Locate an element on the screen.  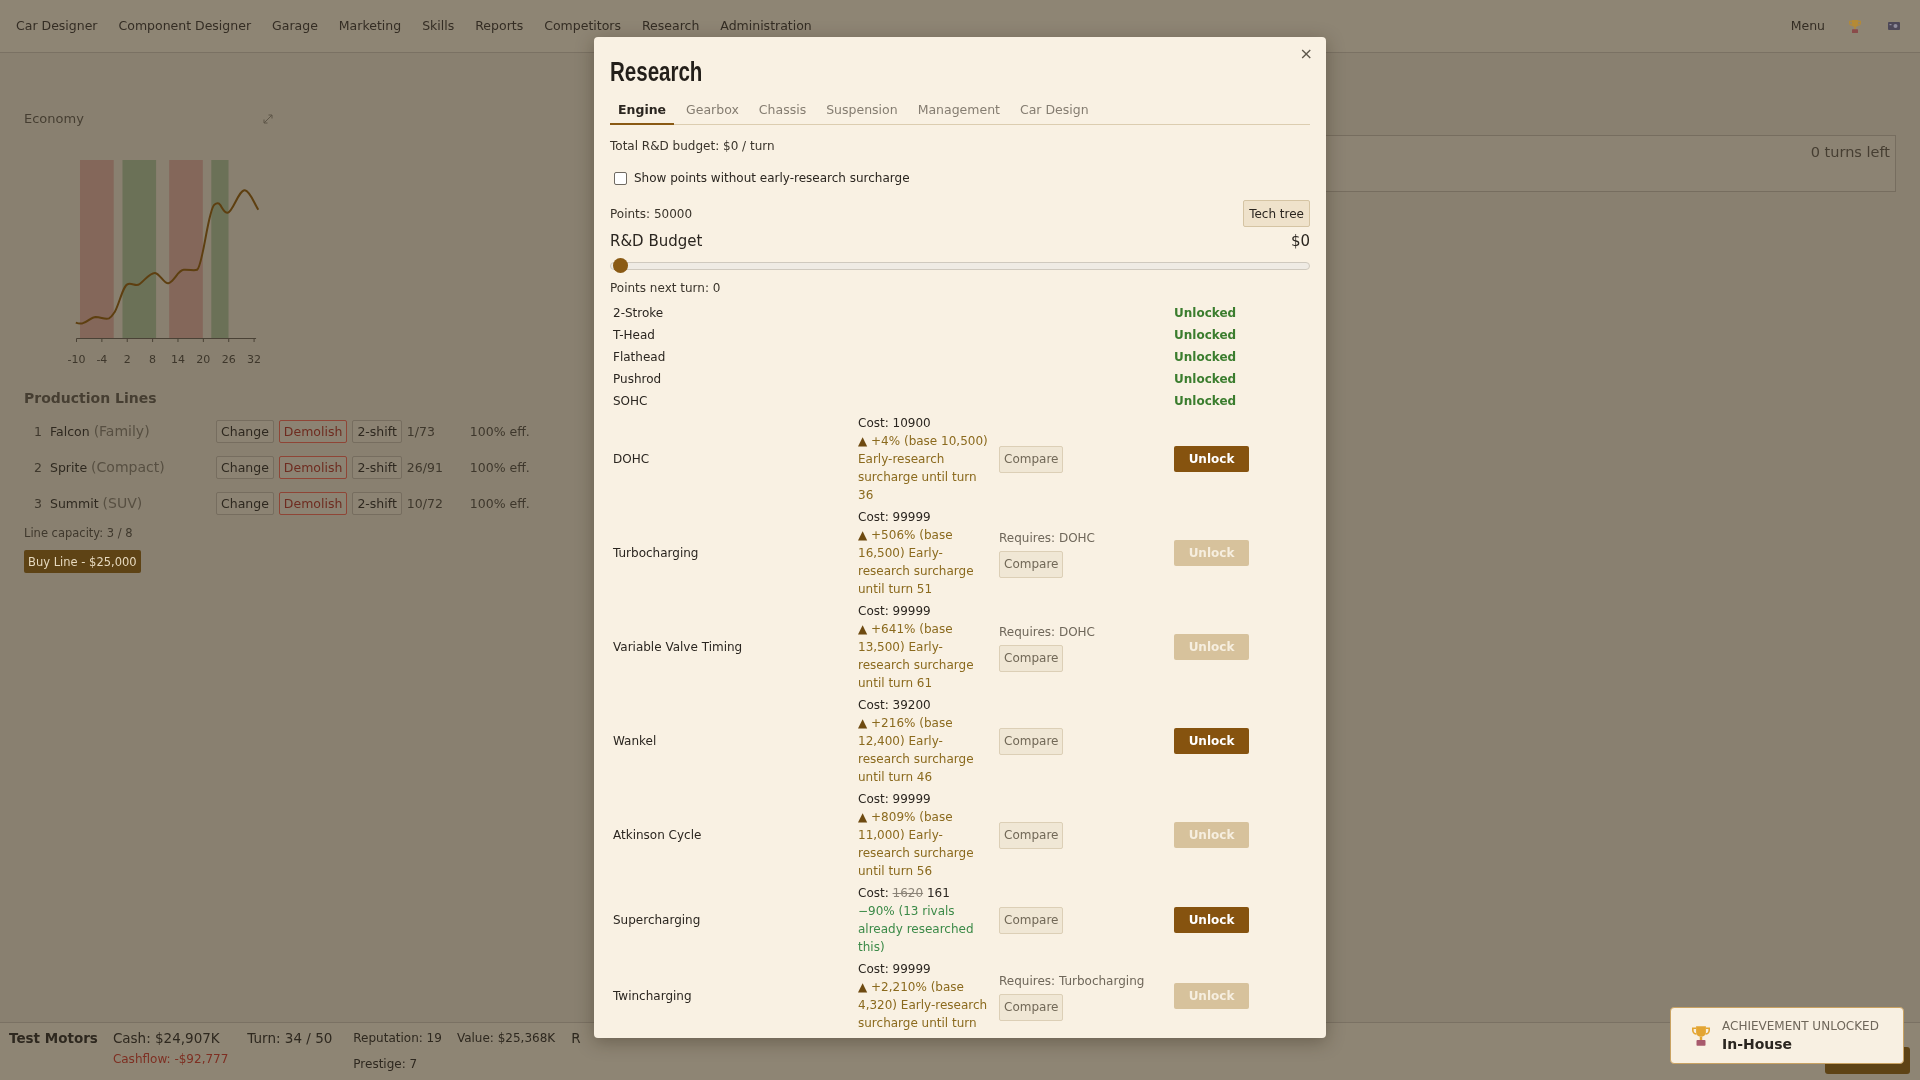
tab: Management is located at coordinates (958, 110).